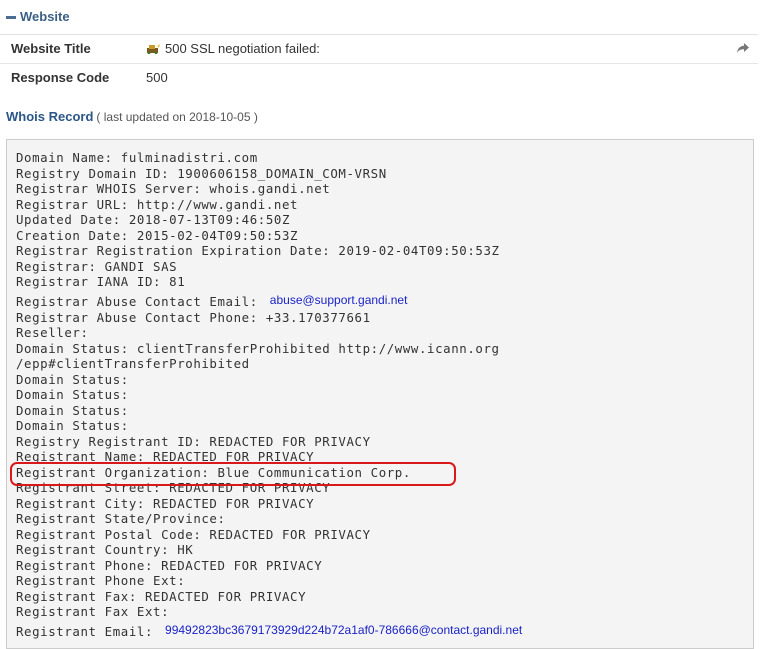 The width and height of the screenshot is (762, 649). Describe the element at coordinates (45, 16) in the screenshot. I see `section-title: Website` at that location.